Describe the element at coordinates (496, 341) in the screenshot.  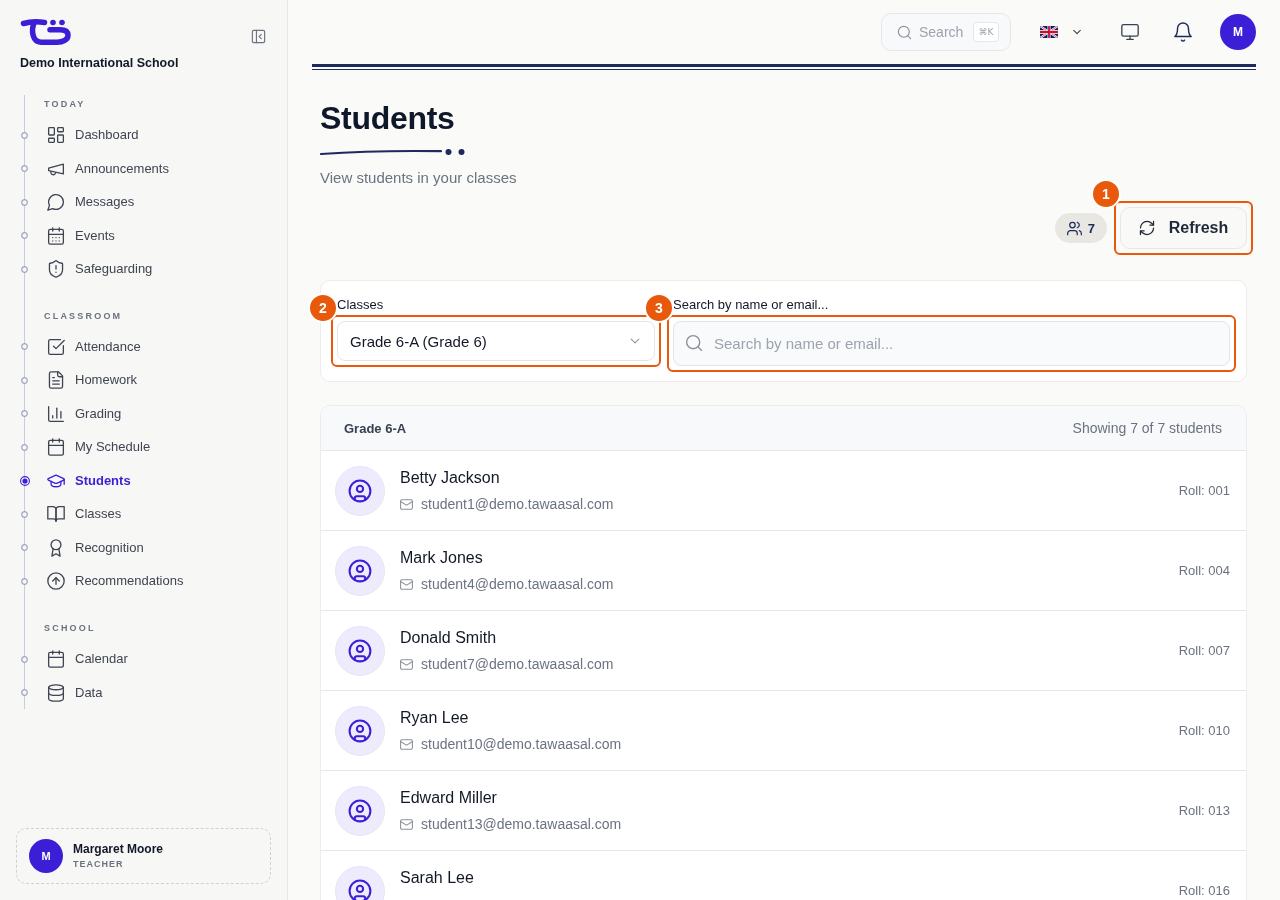
I see `class-select: Grade 6-A (Grade 6)` at that location.